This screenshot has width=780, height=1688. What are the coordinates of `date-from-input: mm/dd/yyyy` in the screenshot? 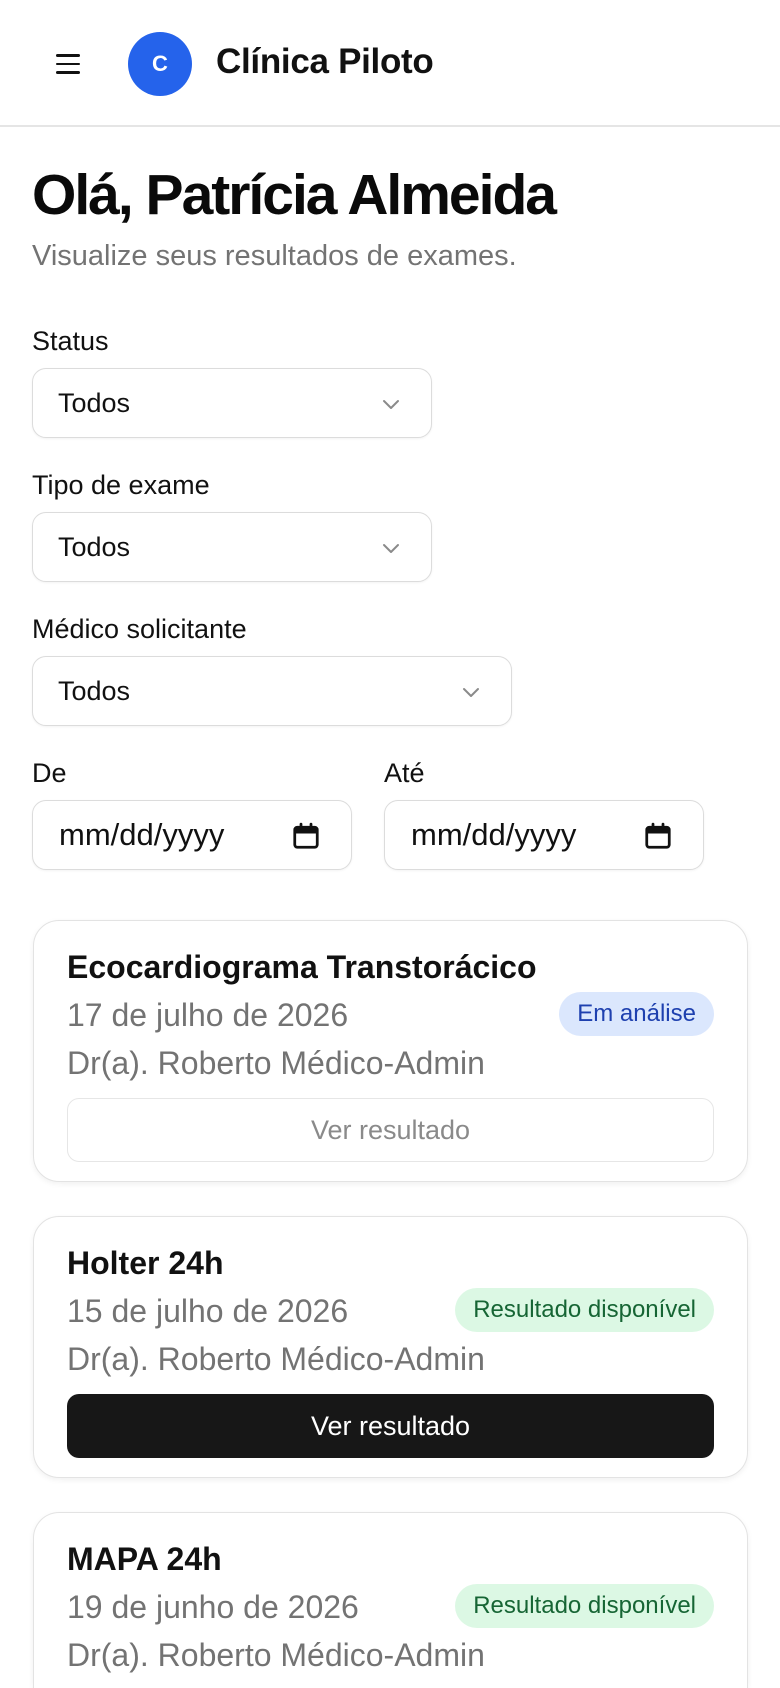 It's located at (192, 835).